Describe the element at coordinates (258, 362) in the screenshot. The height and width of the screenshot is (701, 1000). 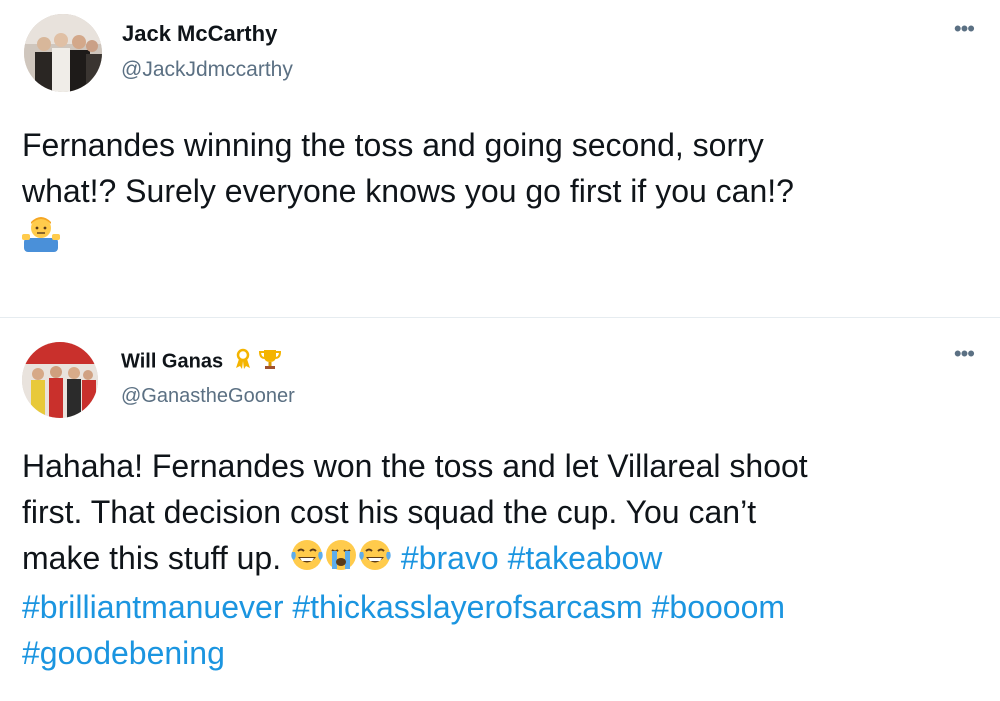
I see `profile-badges` at that location.